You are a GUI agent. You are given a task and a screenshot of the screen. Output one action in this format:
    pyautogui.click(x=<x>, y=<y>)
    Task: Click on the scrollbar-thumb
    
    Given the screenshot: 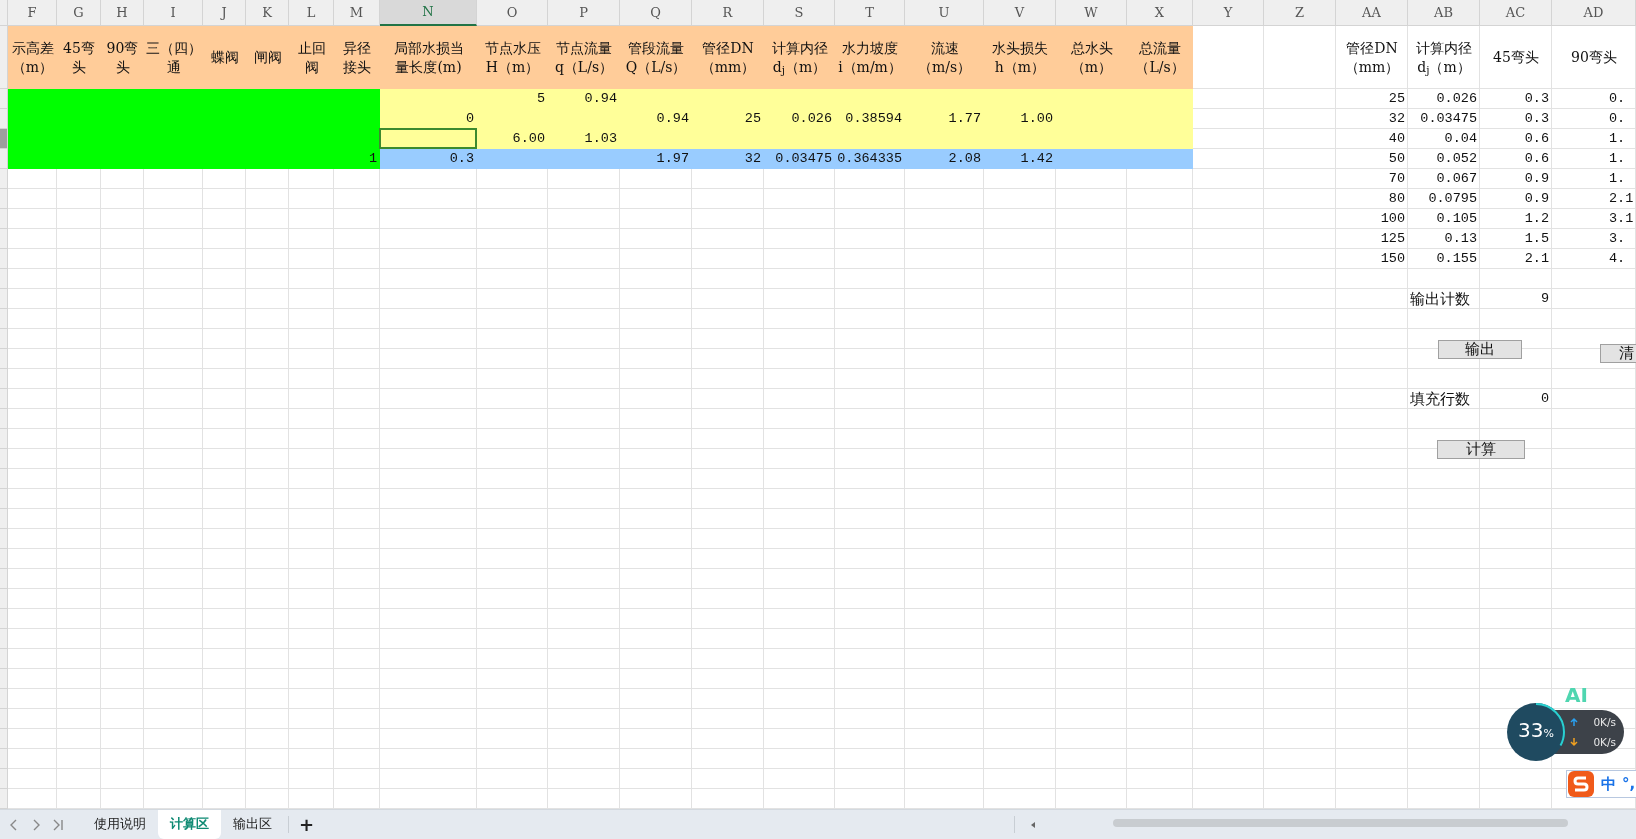 What is the action you would take?
    pyautogui.click(x=1340, y=823)
    